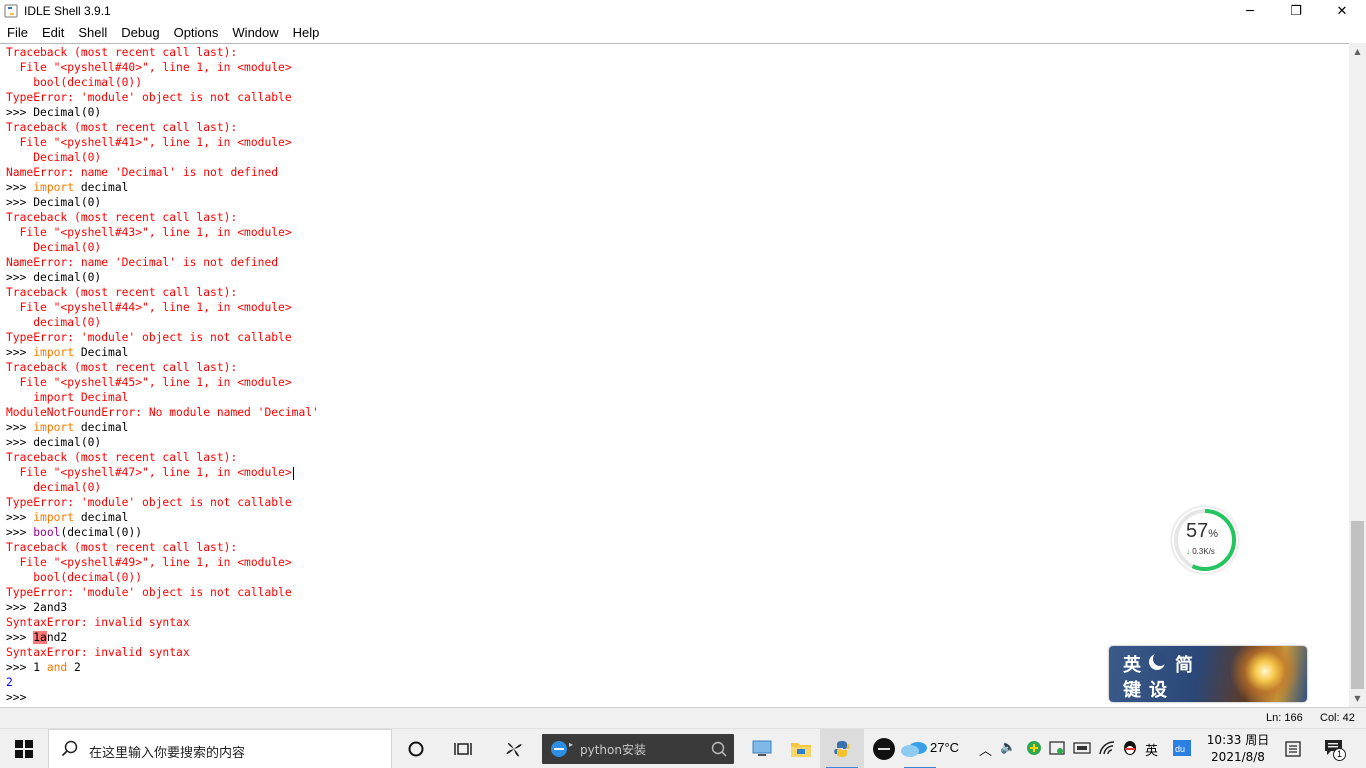  Describe the element at coordinates (683, 11) in the screenshot. I see `title-bar: IDLE Shell 3.9.1 ─ ❐ ✕` at that location.